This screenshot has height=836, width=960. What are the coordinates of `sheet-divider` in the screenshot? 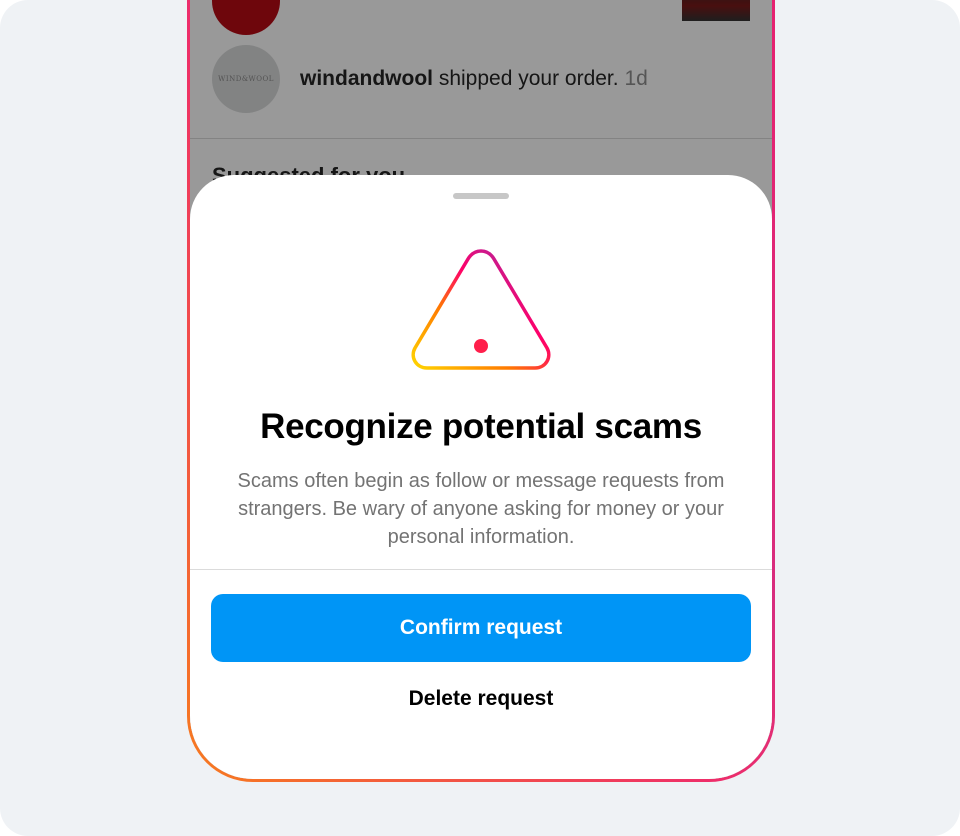 It's located at (481, 569).